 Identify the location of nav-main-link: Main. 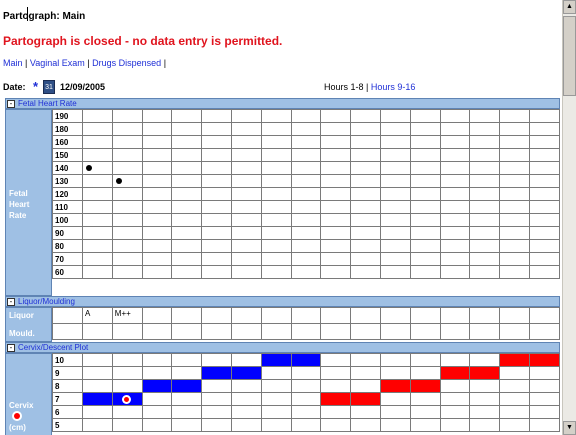
(13, 63).